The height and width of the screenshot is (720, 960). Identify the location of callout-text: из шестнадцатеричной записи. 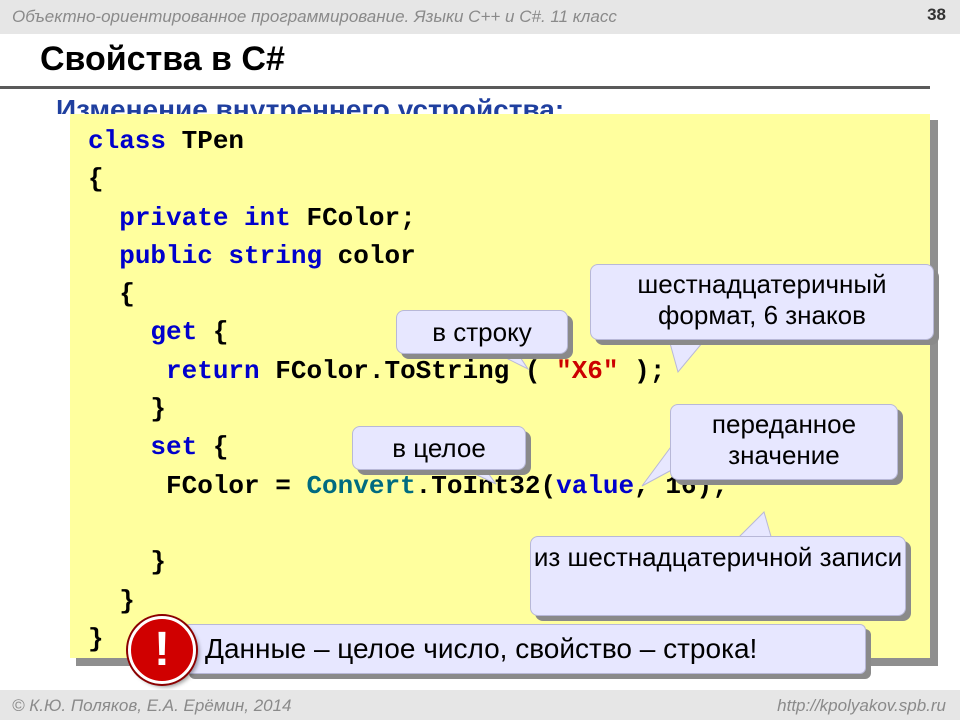
(718, 557).